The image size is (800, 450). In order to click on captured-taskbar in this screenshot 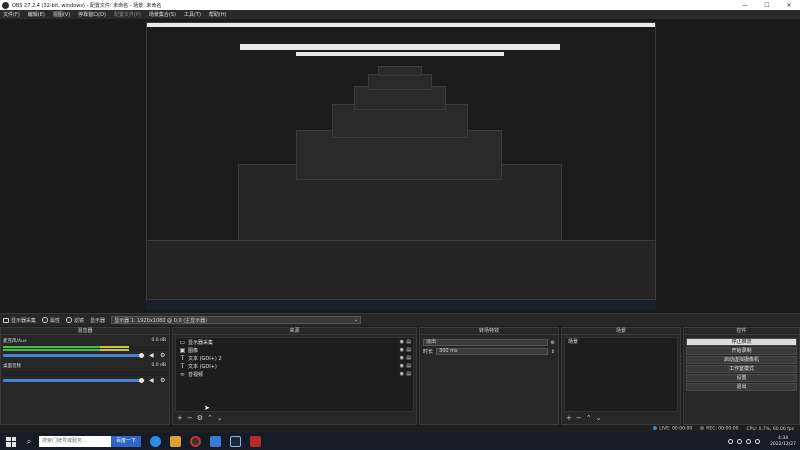, I will do `click(401, 305)`.